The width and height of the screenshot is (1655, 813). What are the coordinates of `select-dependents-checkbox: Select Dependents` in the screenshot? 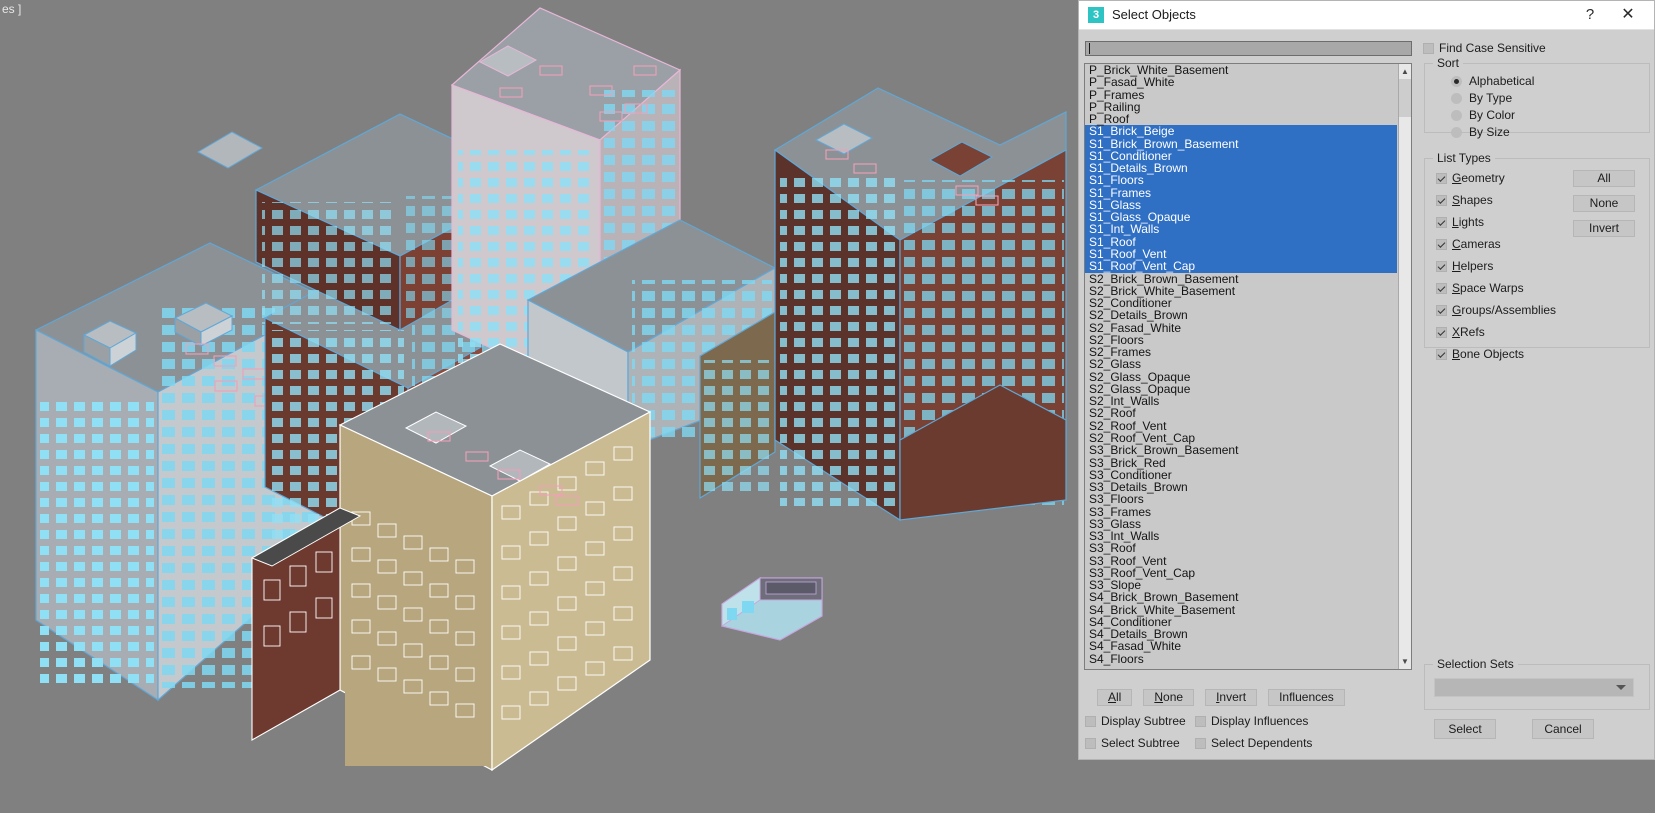 It's located at (1253, 743).